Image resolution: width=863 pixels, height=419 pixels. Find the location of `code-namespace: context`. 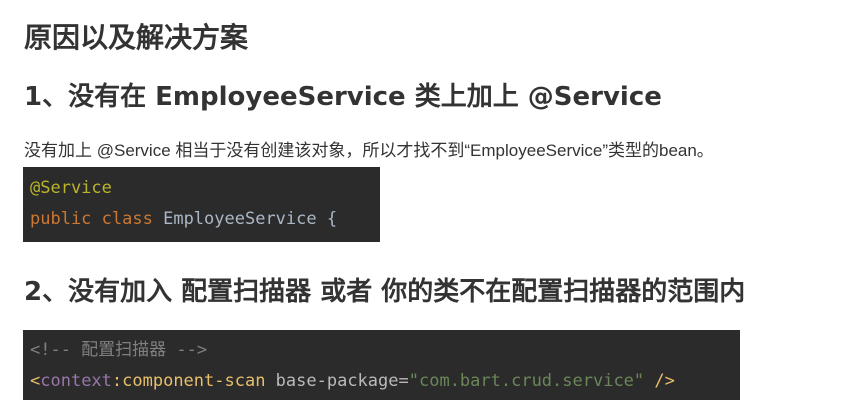

code-namespace: context is located at coordinates (76, 381).